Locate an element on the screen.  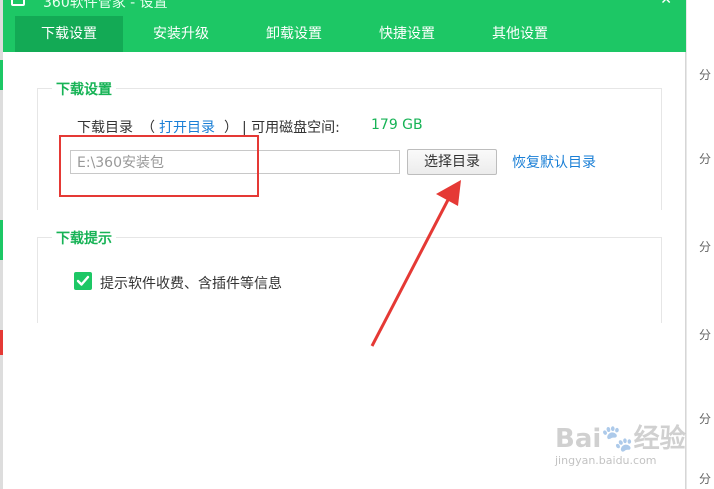
baidu-watermark: Bai🐾经验 jingyan.baidu.com is located at coordinates (630, 448).